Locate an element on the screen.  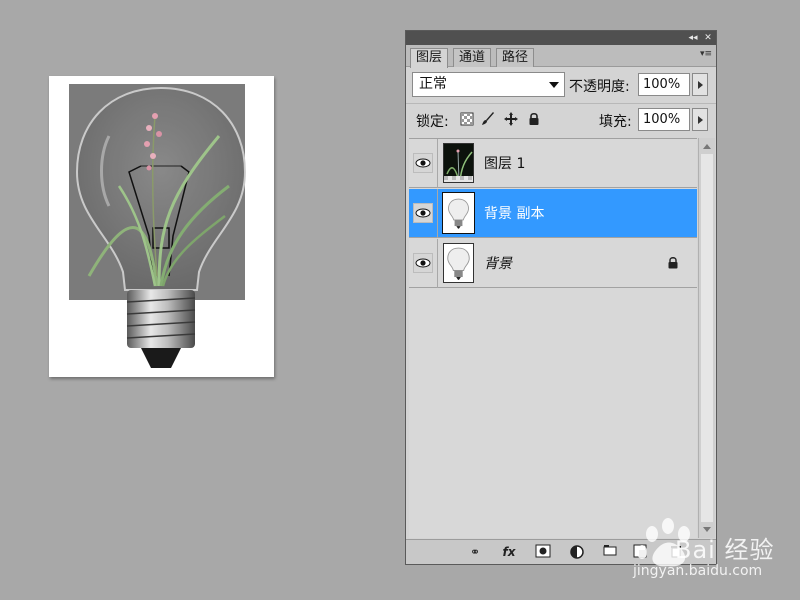
collapse-icon: ◂◂ is located at coordinates (693, 38).